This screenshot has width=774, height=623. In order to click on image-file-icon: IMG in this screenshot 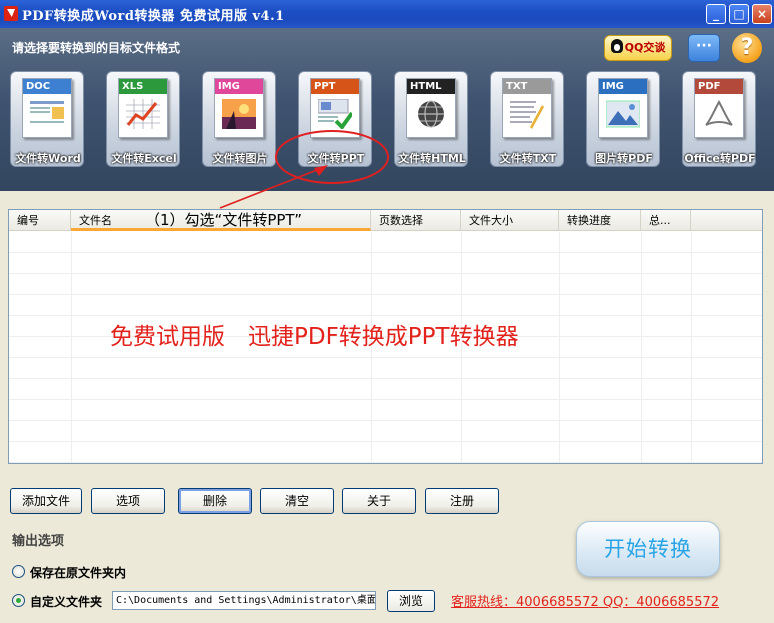, I will do `click(623, 108)`.